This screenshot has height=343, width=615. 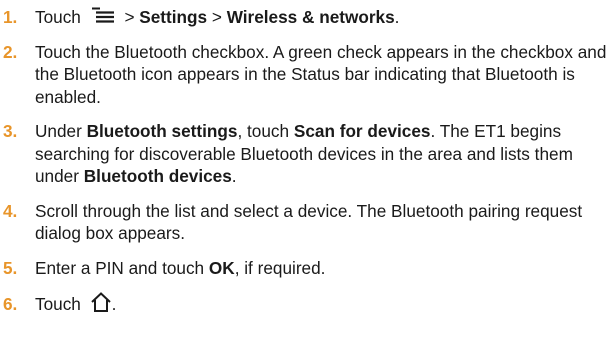 What do you see at coordinates (280, 267) in the screenshot?
I see `step-text: , if required.` at bounding box center [280, 267].